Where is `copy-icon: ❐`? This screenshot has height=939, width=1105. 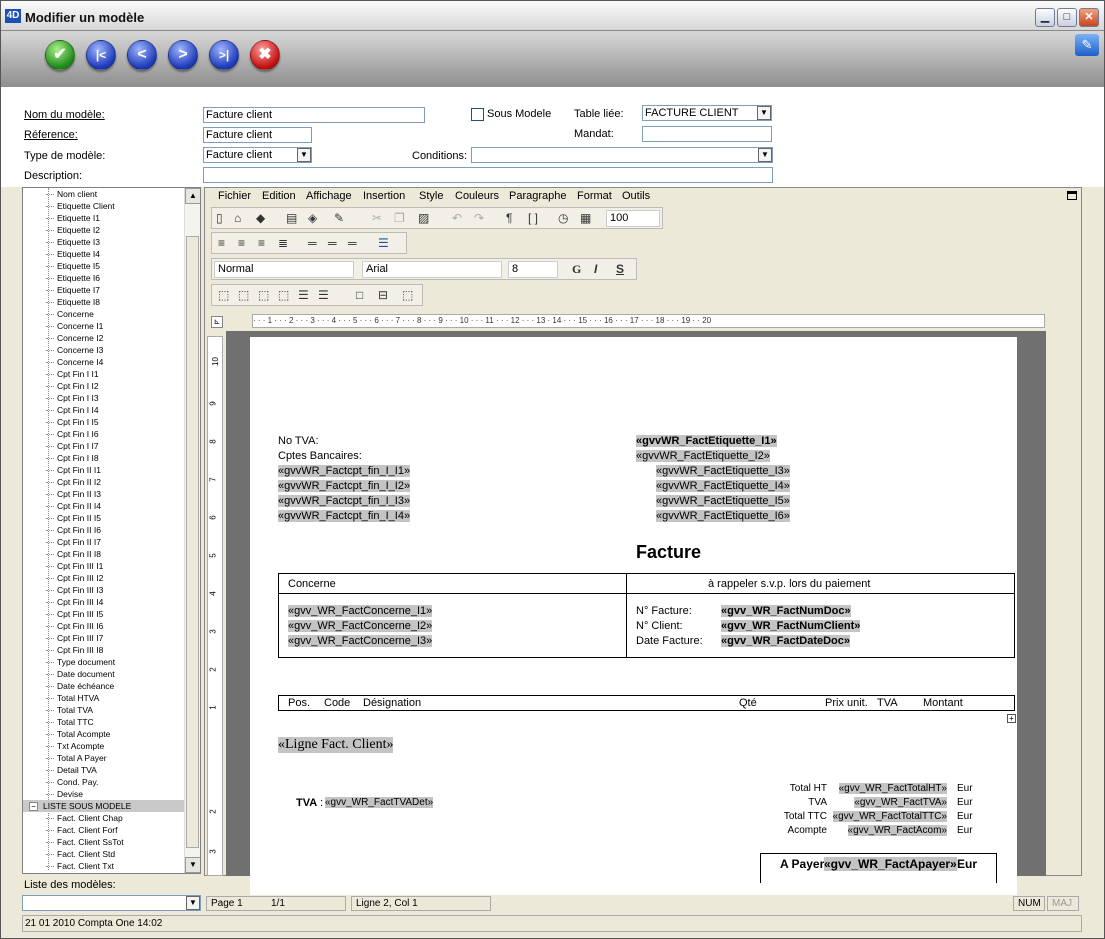 copy-icon: ❐ is located at coordinates (399, 218).